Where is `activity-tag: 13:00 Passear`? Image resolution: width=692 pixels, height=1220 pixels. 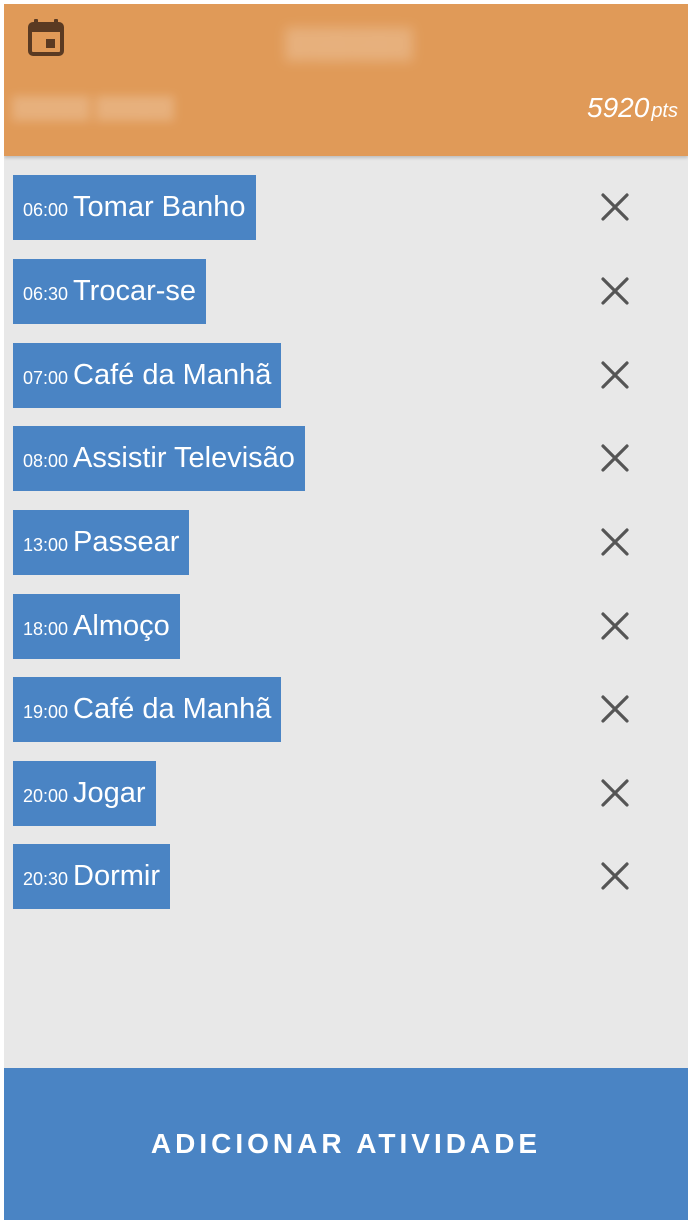 activity-tag: 13:00 Passear is located at coordinates (101, 542).